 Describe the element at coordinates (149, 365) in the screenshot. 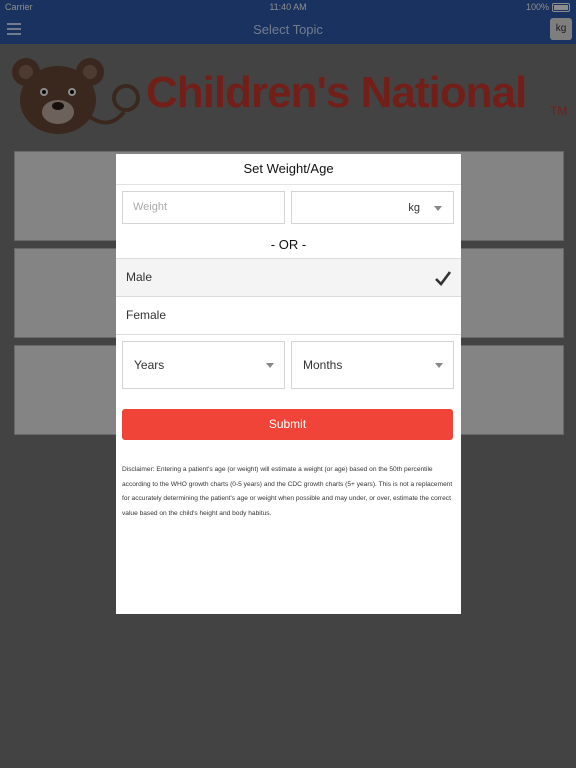

I see `years-select-value: Years` at that location.